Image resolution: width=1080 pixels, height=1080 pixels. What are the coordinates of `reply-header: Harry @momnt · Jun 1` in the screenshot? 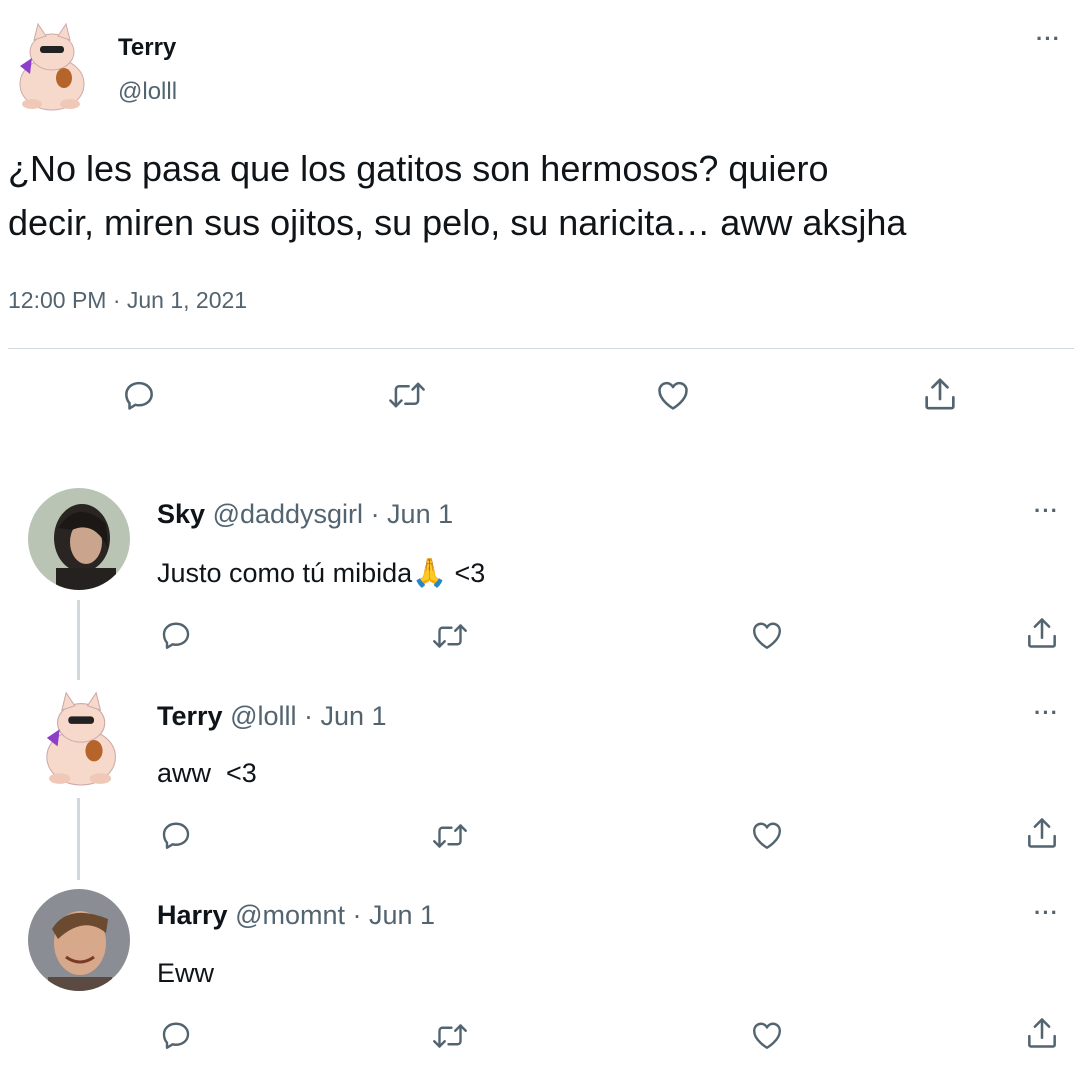 It's located at (296, 915).